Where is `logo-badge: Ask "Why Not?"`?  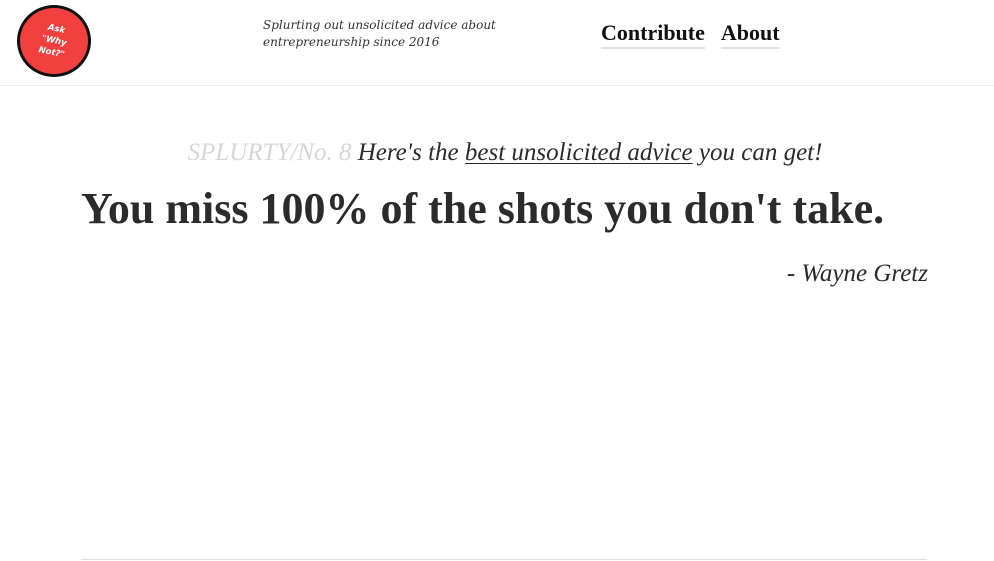
logo-badge: Ask "Why Not?" is located at coordinates (54, 41).